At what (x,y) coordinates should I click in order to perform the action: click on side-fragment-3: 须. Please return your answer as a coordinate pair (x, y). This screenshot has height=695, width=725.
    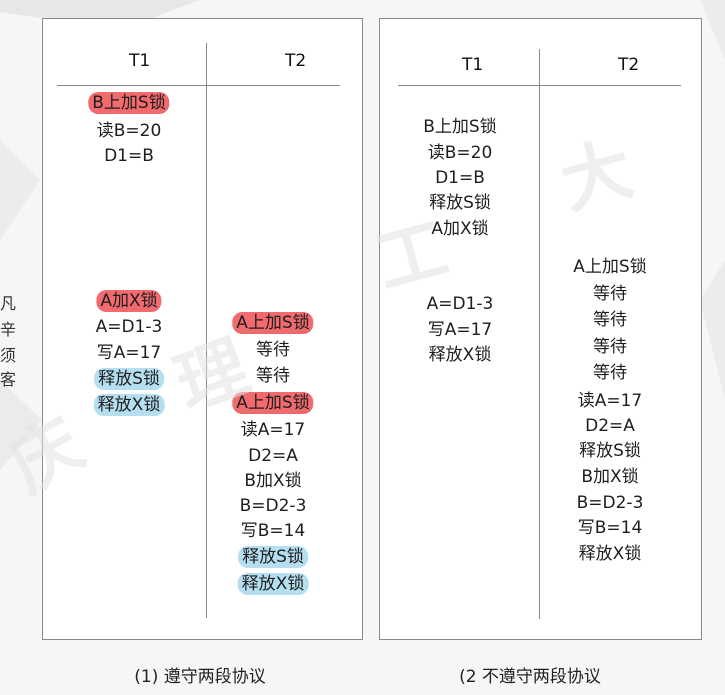
    Looking at the image, I should click on (8, 355).